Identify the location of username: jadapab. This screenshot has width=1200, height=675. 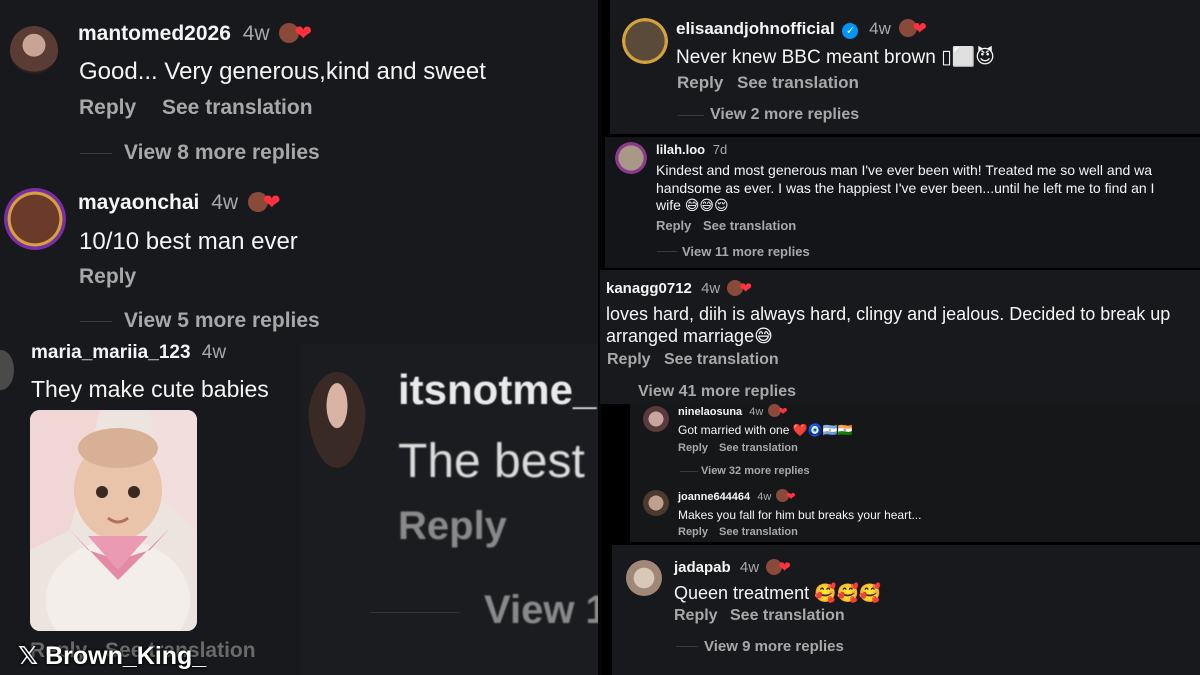
(702, 567).